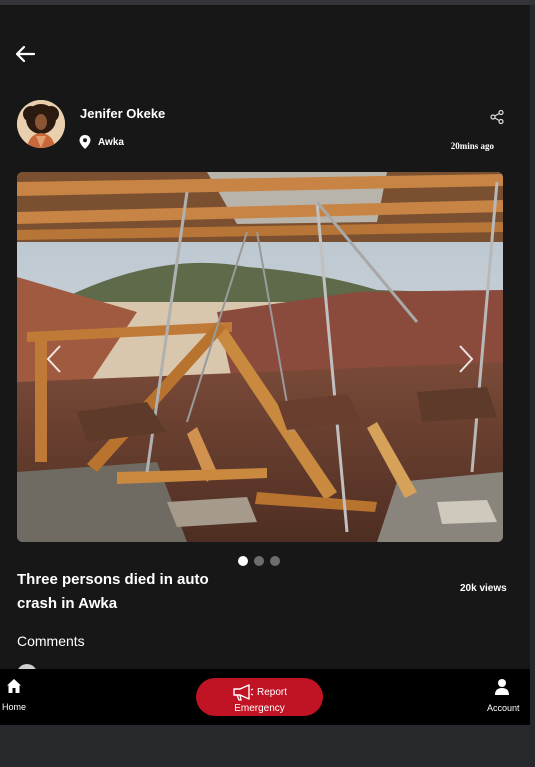 The width and height of the screenshot is (535, 767). What do you see at coordinates (503, 708) in the screenshot?
I see `nav-account-label: Account` at bounding box center [503, 708].